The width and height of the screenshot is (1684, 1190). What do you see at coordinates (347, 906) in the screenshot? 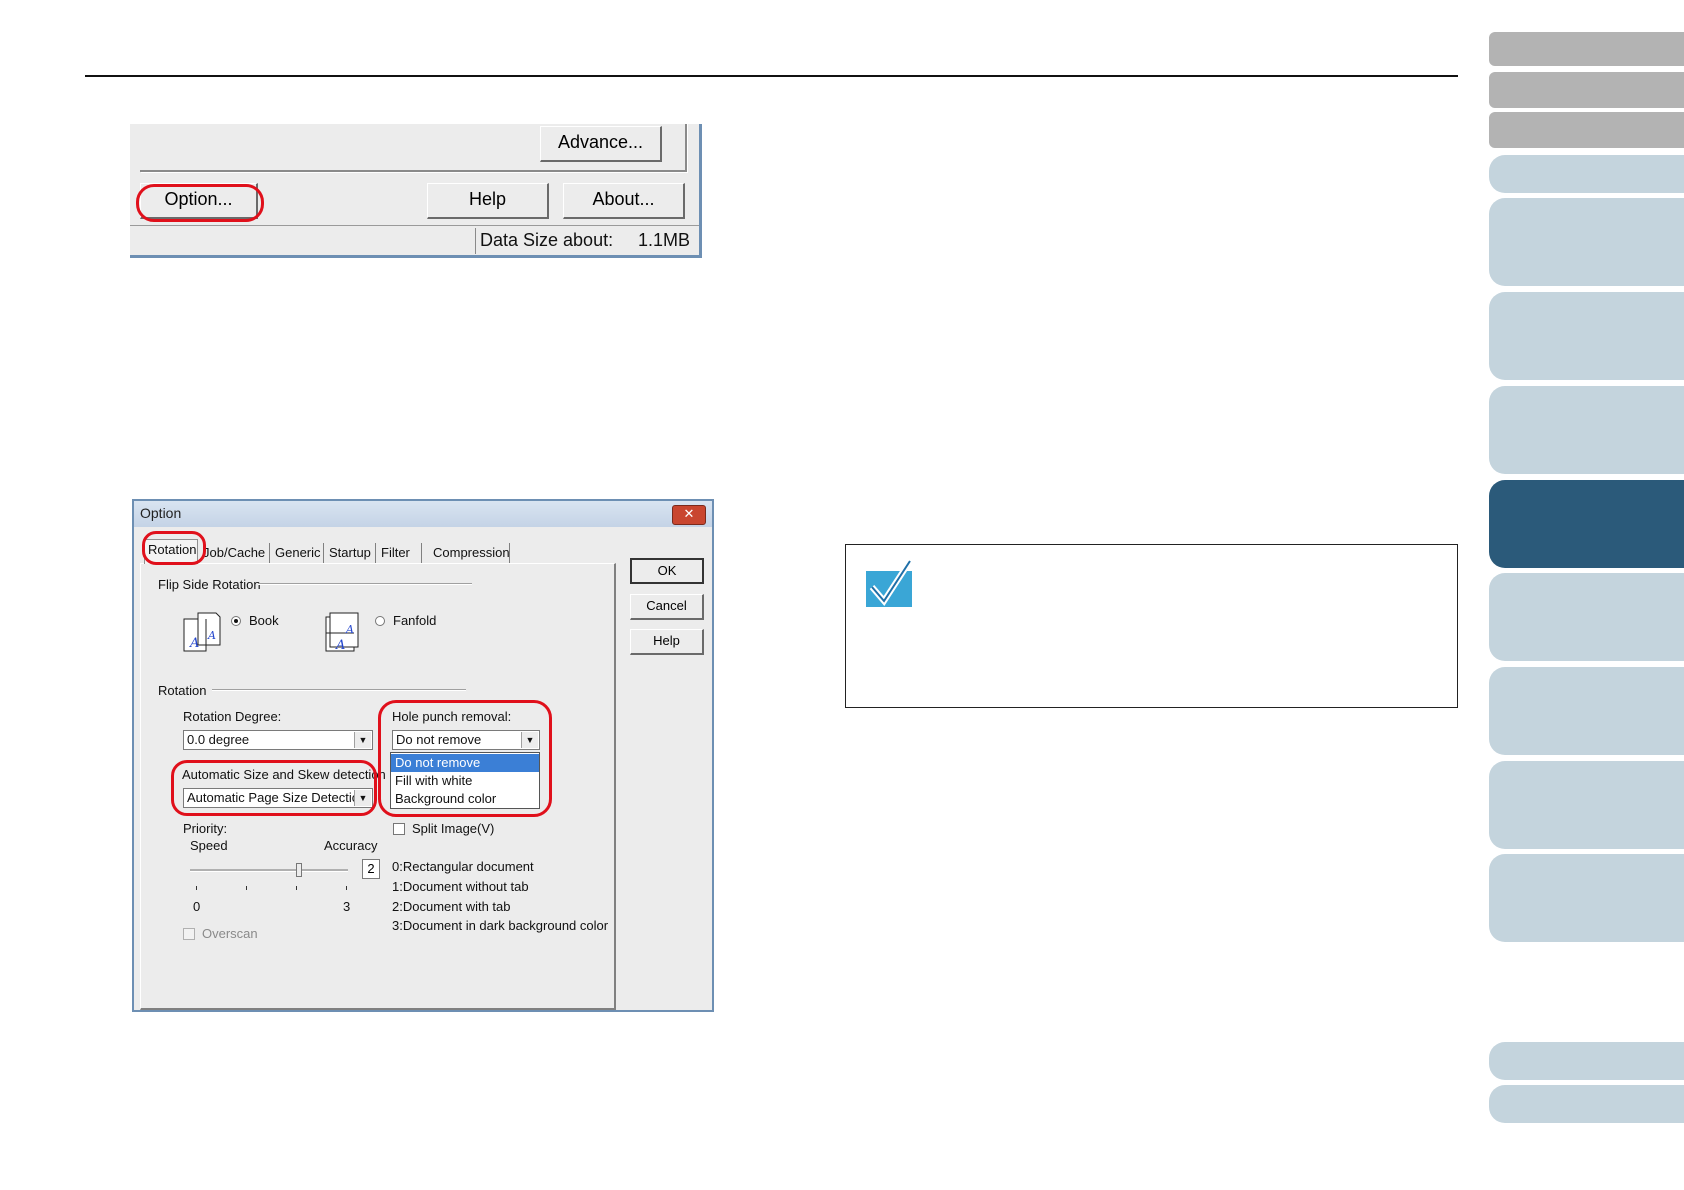
I see `scale-max-label: 3` at bounding box center [347, 906].